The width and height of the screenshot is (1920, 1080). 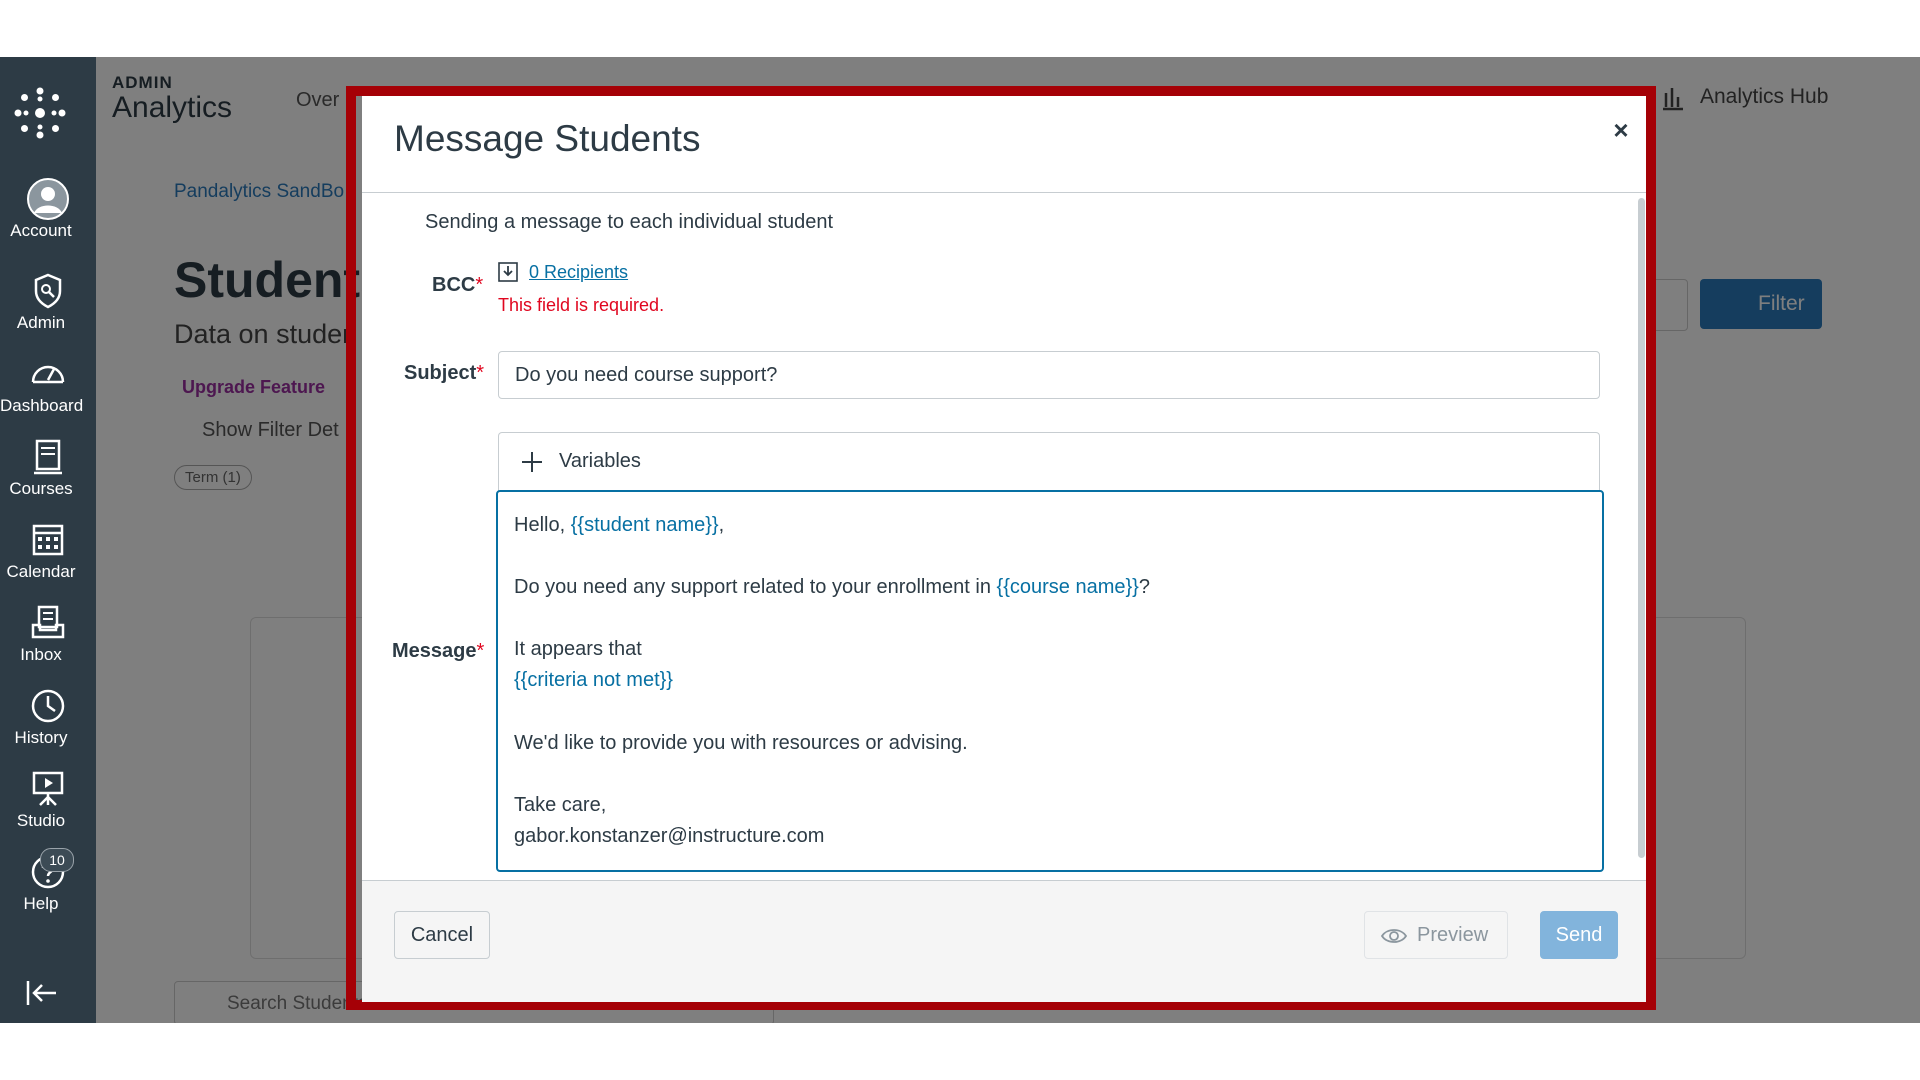 What do you see at coordinates (41, 488) in the screenshot?
I see `nav-label: Courses` at bounding box center [41, 488].